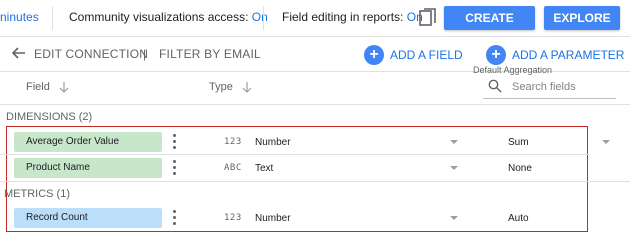  I want to click on community-visualizations-setting: Community visualizations access: On, so click(168, 17).